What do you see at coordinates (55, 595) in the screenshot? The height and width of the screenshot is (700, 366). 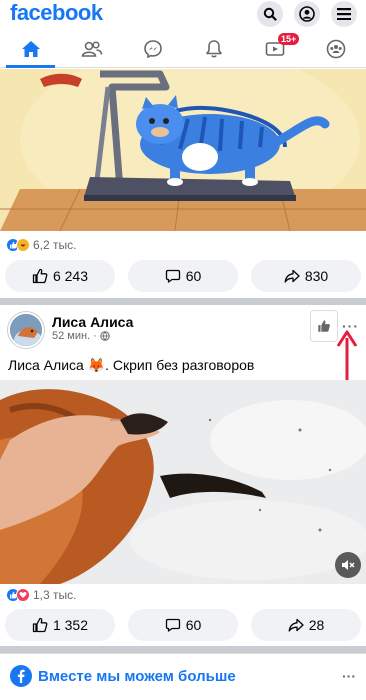 I see `post2-reaction-count: 1,3 тыс.` at bounding box center [55, 595].